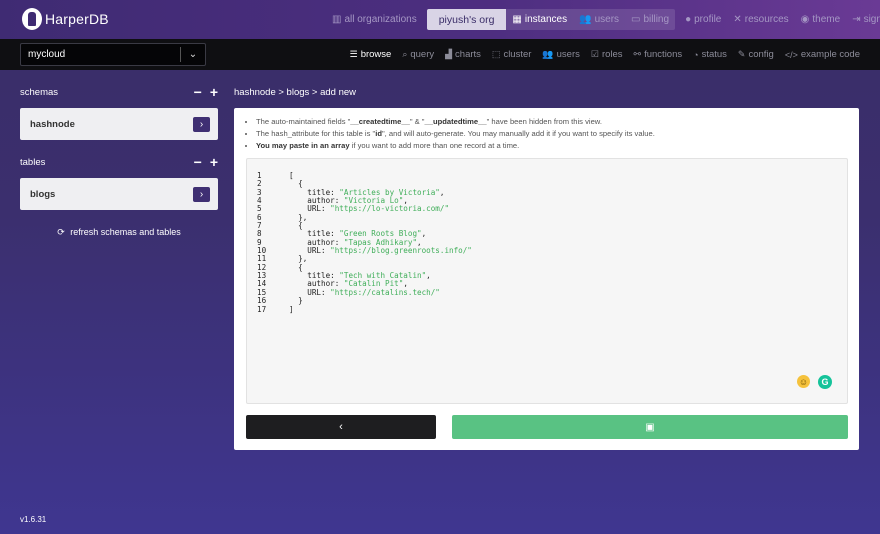 This screenshot has height=534, width=880. I want to click on theme-link: ◉ theme, so click(821, 19).